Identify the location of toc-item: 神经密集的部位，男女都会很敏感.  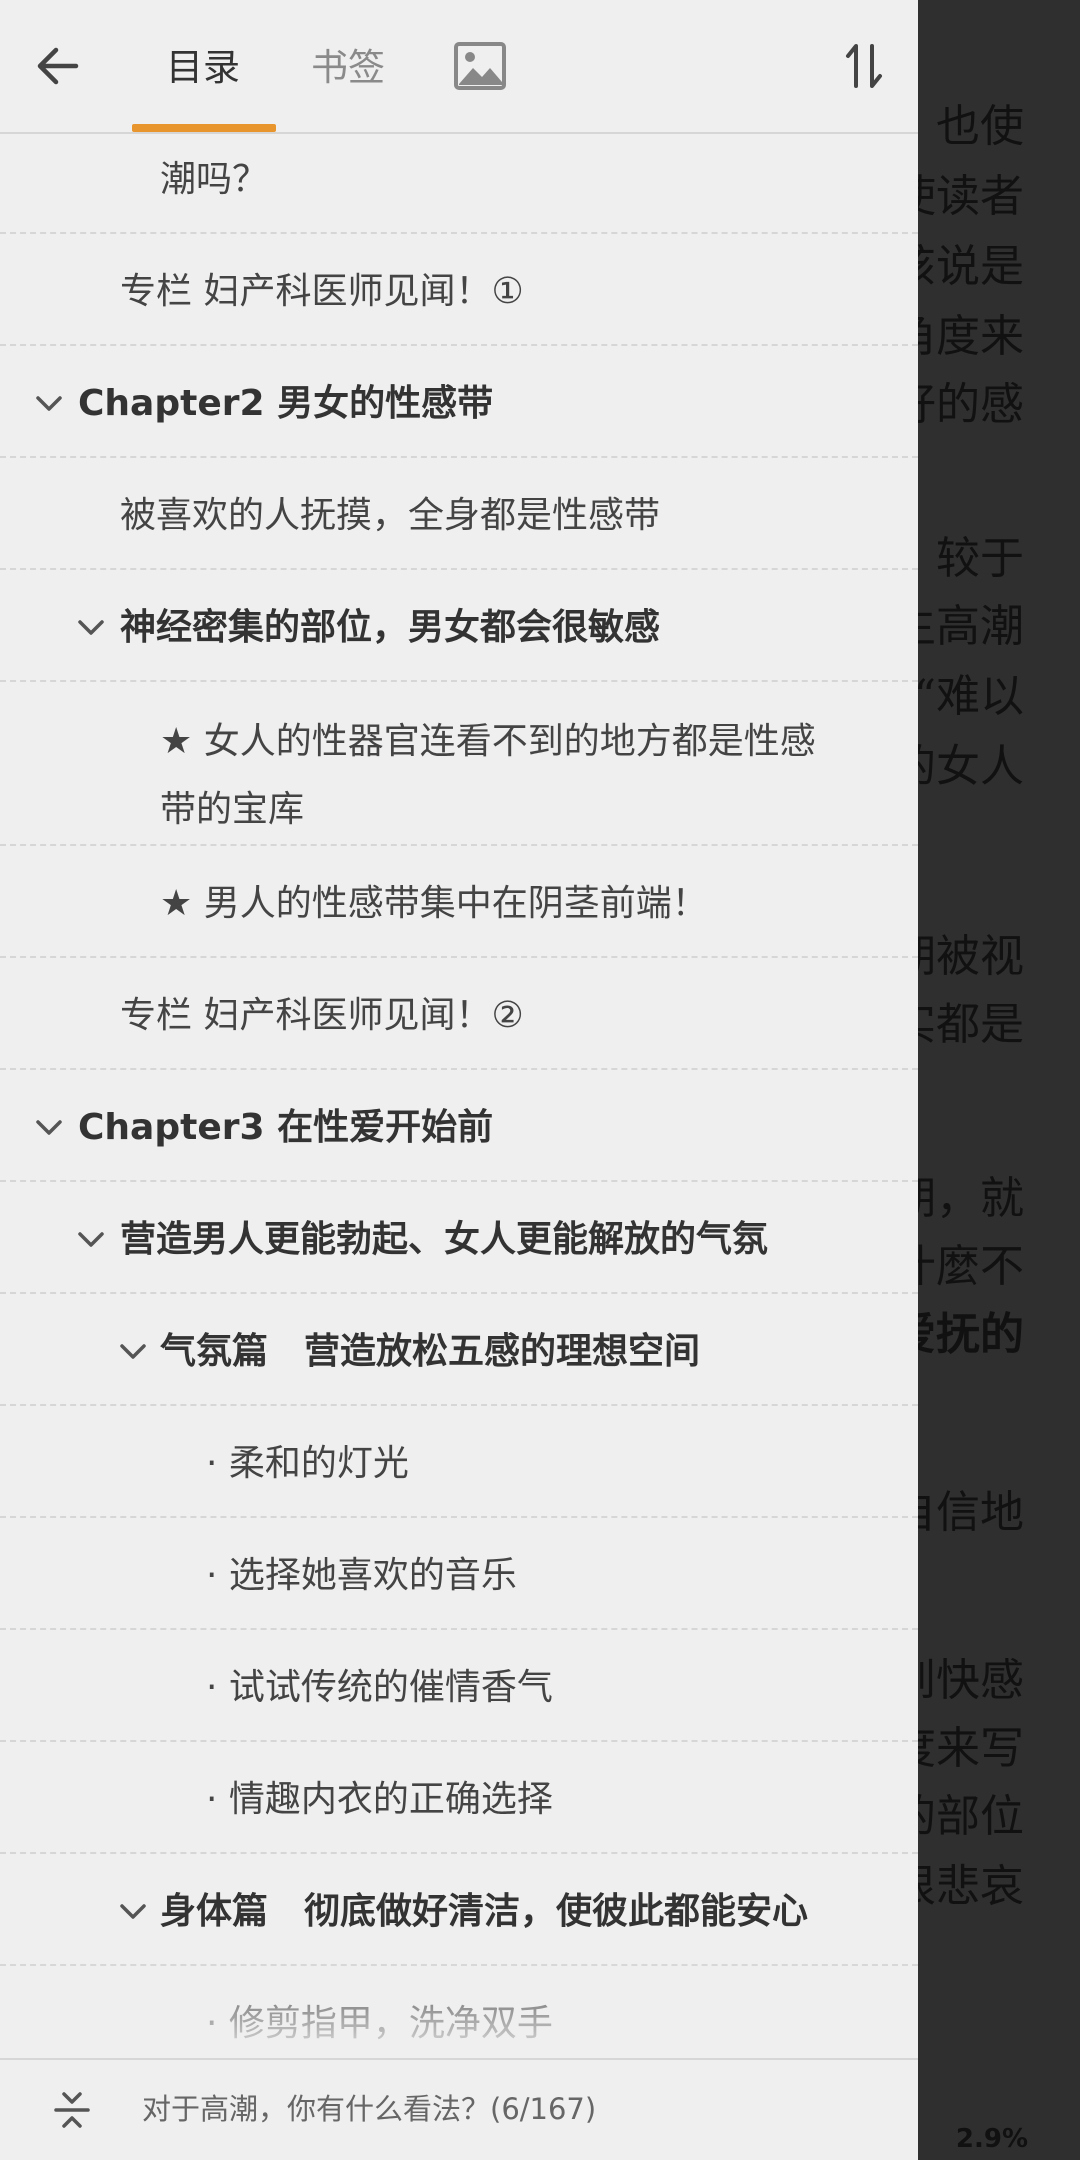
(459, 626).